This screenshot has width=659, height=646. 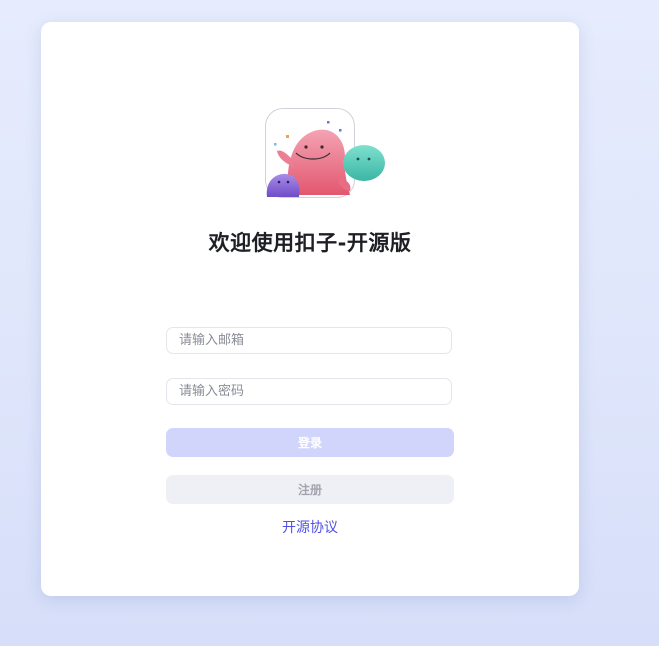 I want to click on login-button-label: 登录, so click(x=309, y=443).